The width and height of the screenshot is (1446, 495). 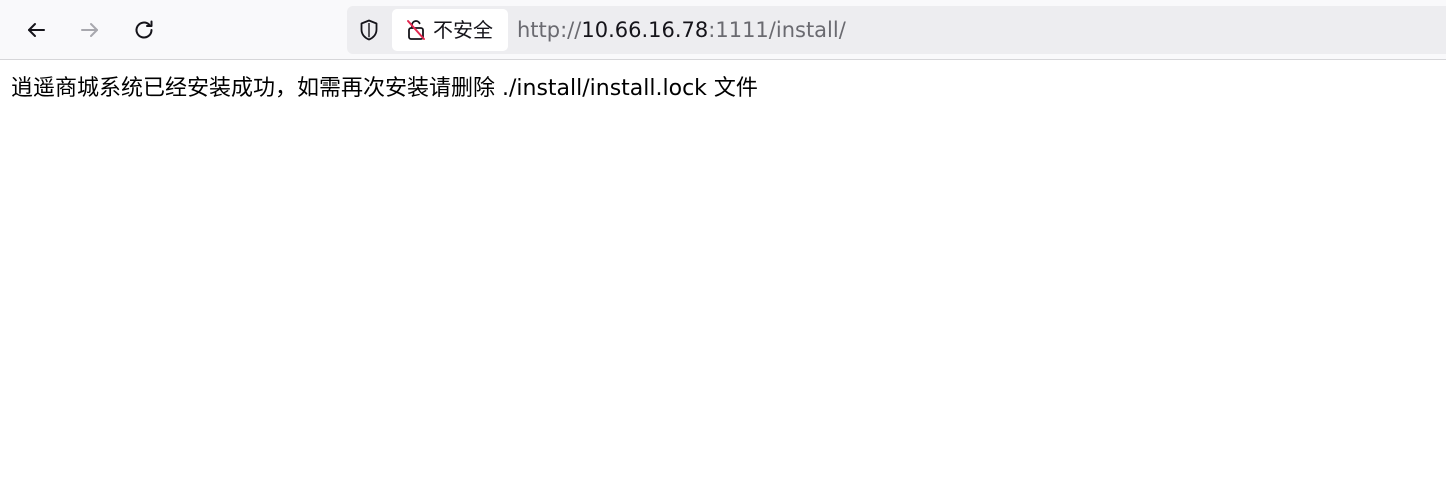 I want to click on url-scheme: http://, so click(x=549, y=30).